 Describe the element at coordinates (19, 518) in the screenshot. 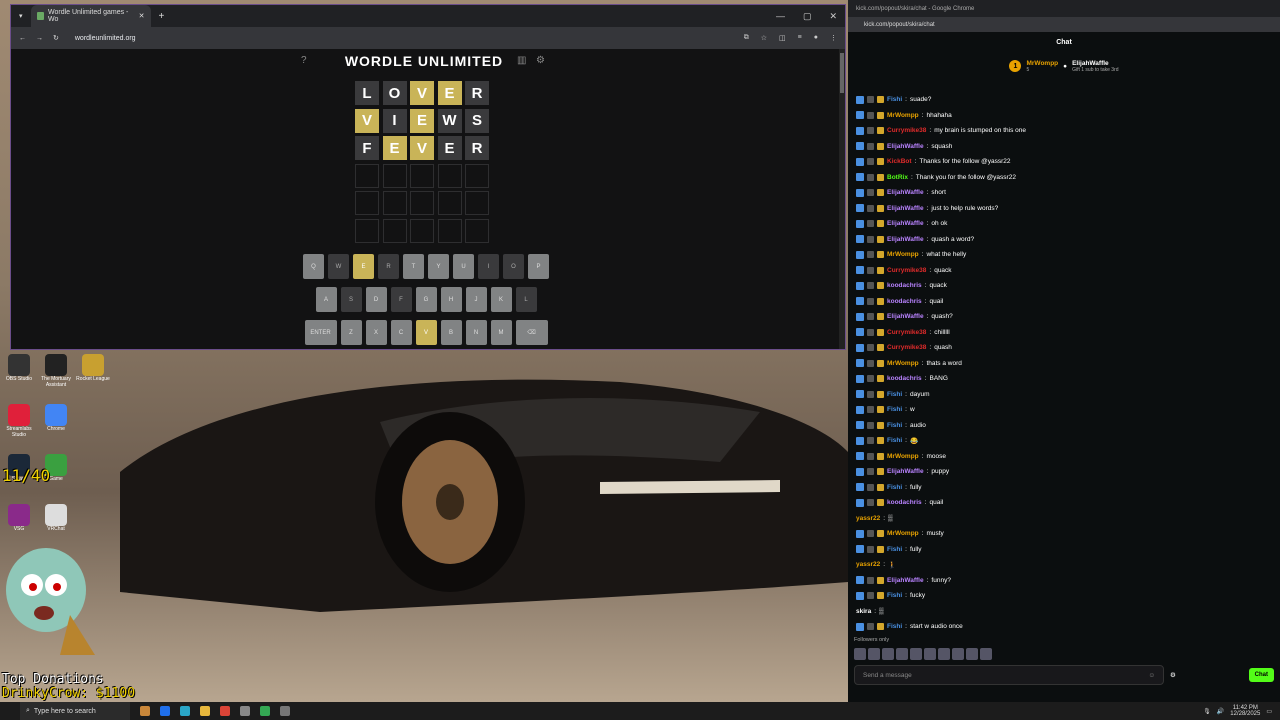

I see `desktop-shortcut: VSG` at that location.